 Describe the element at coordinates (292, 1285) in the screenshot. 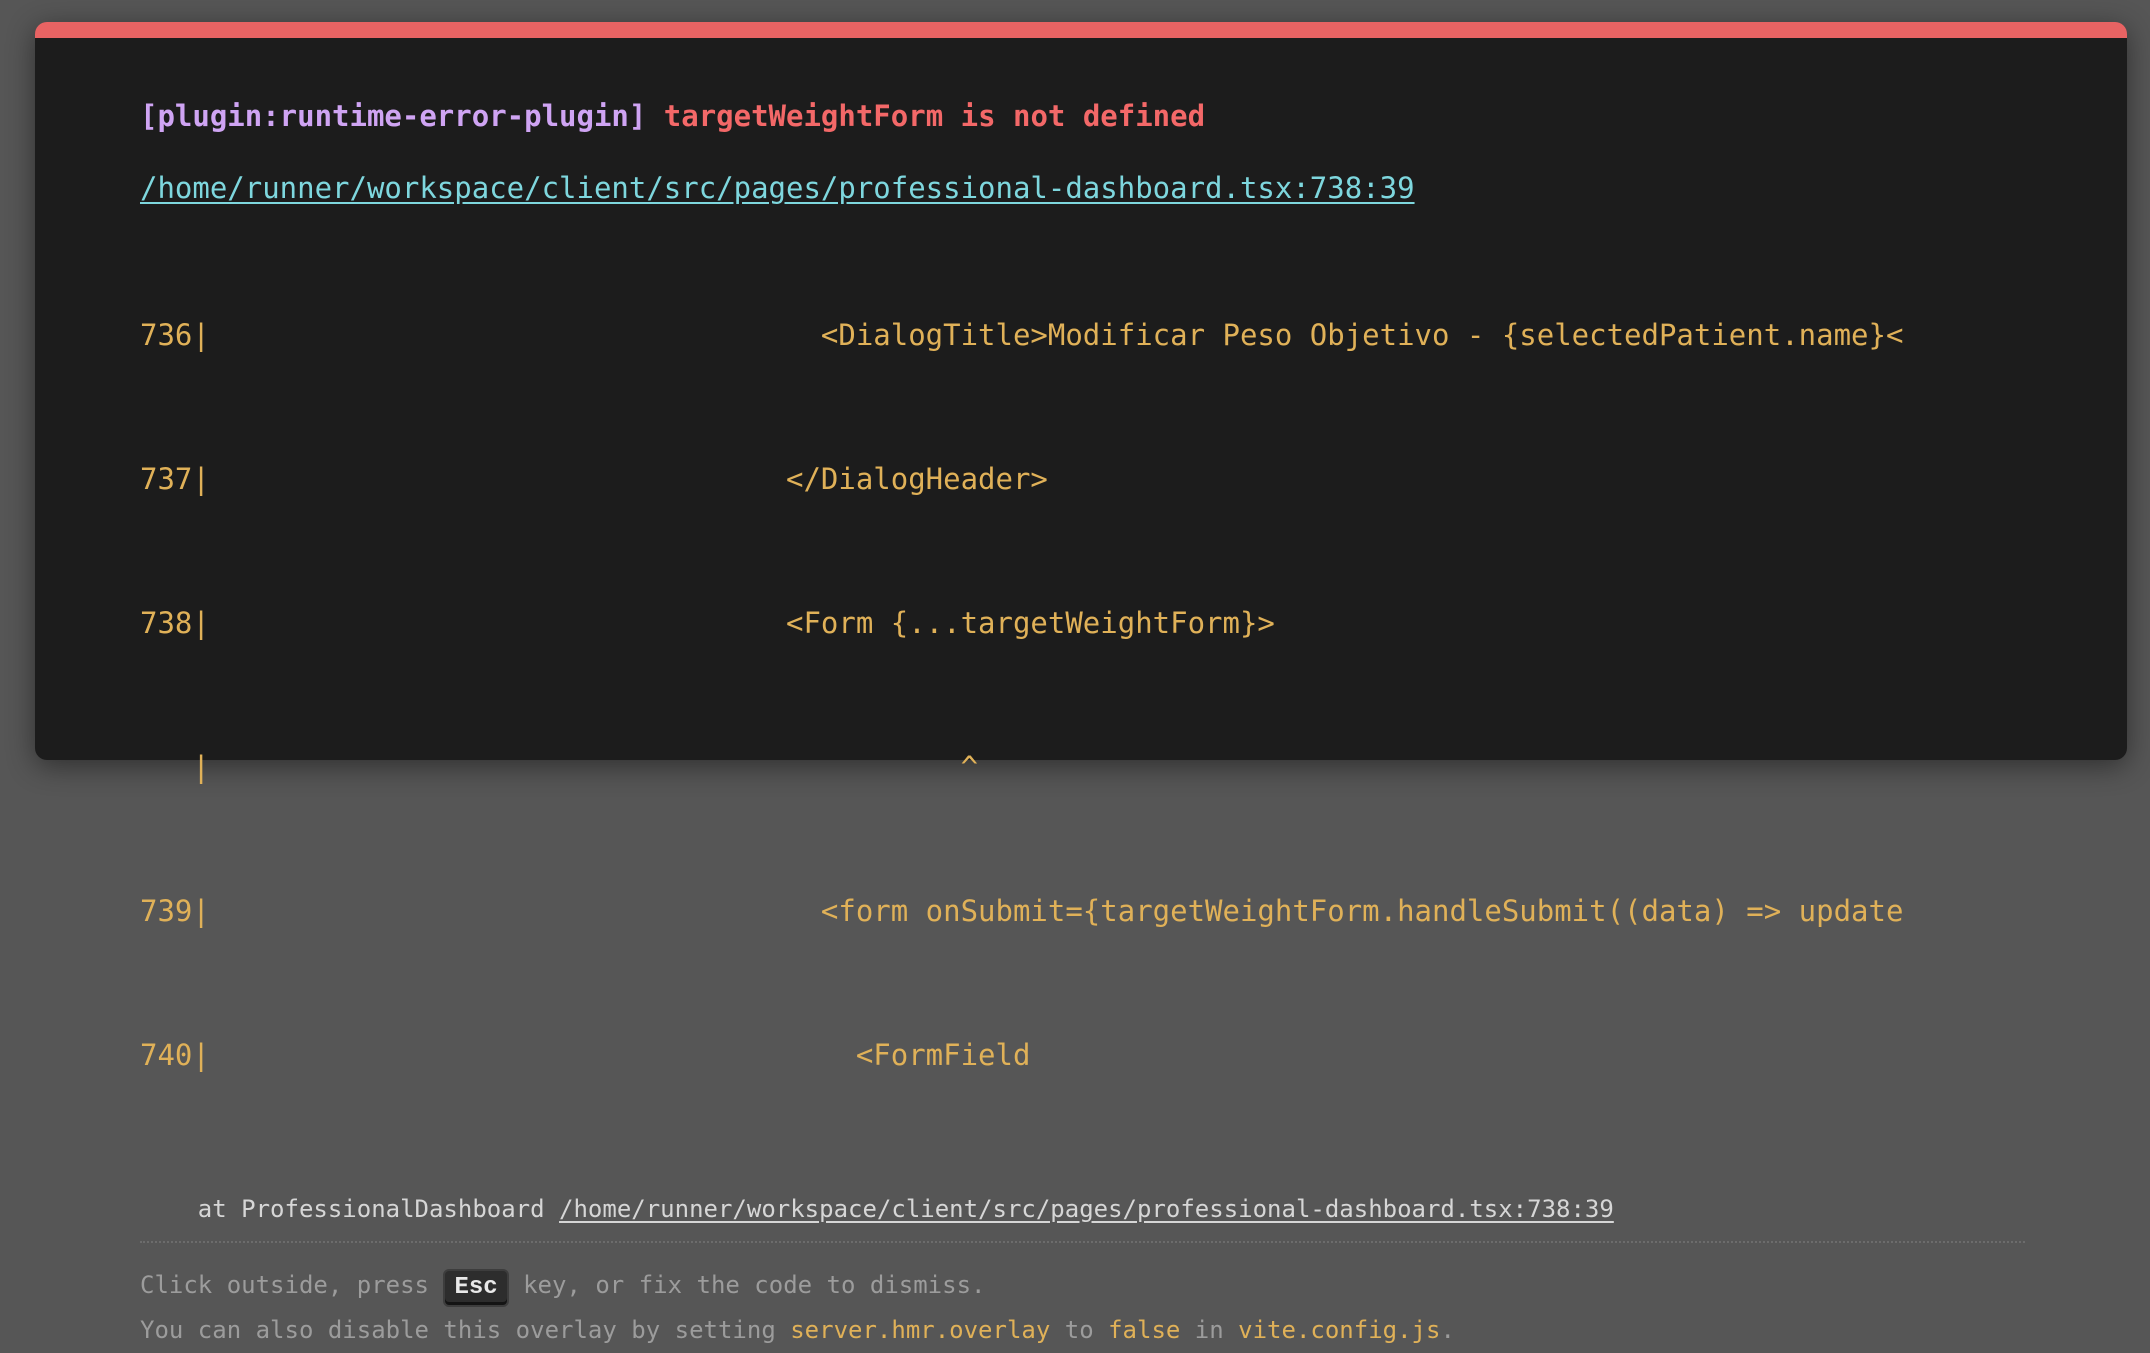

I see `tip-text: Click outside, press` at that location.